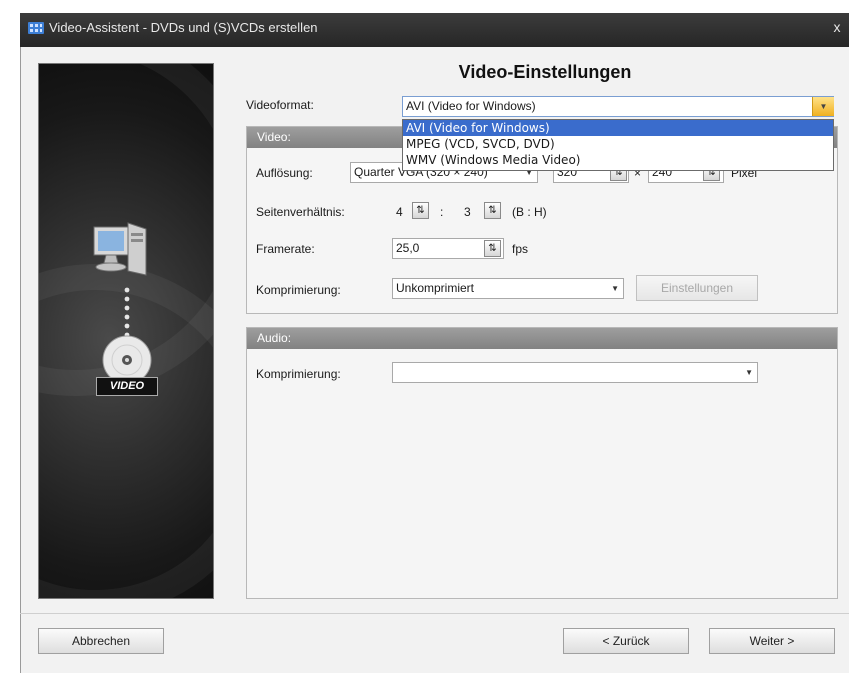 The width and height of the screenshot is (849, 673). What do you see at coordinates (285, 249) in the screenshot?
I see `framerate-label: Framerate:` at bounding box center [285, 249].